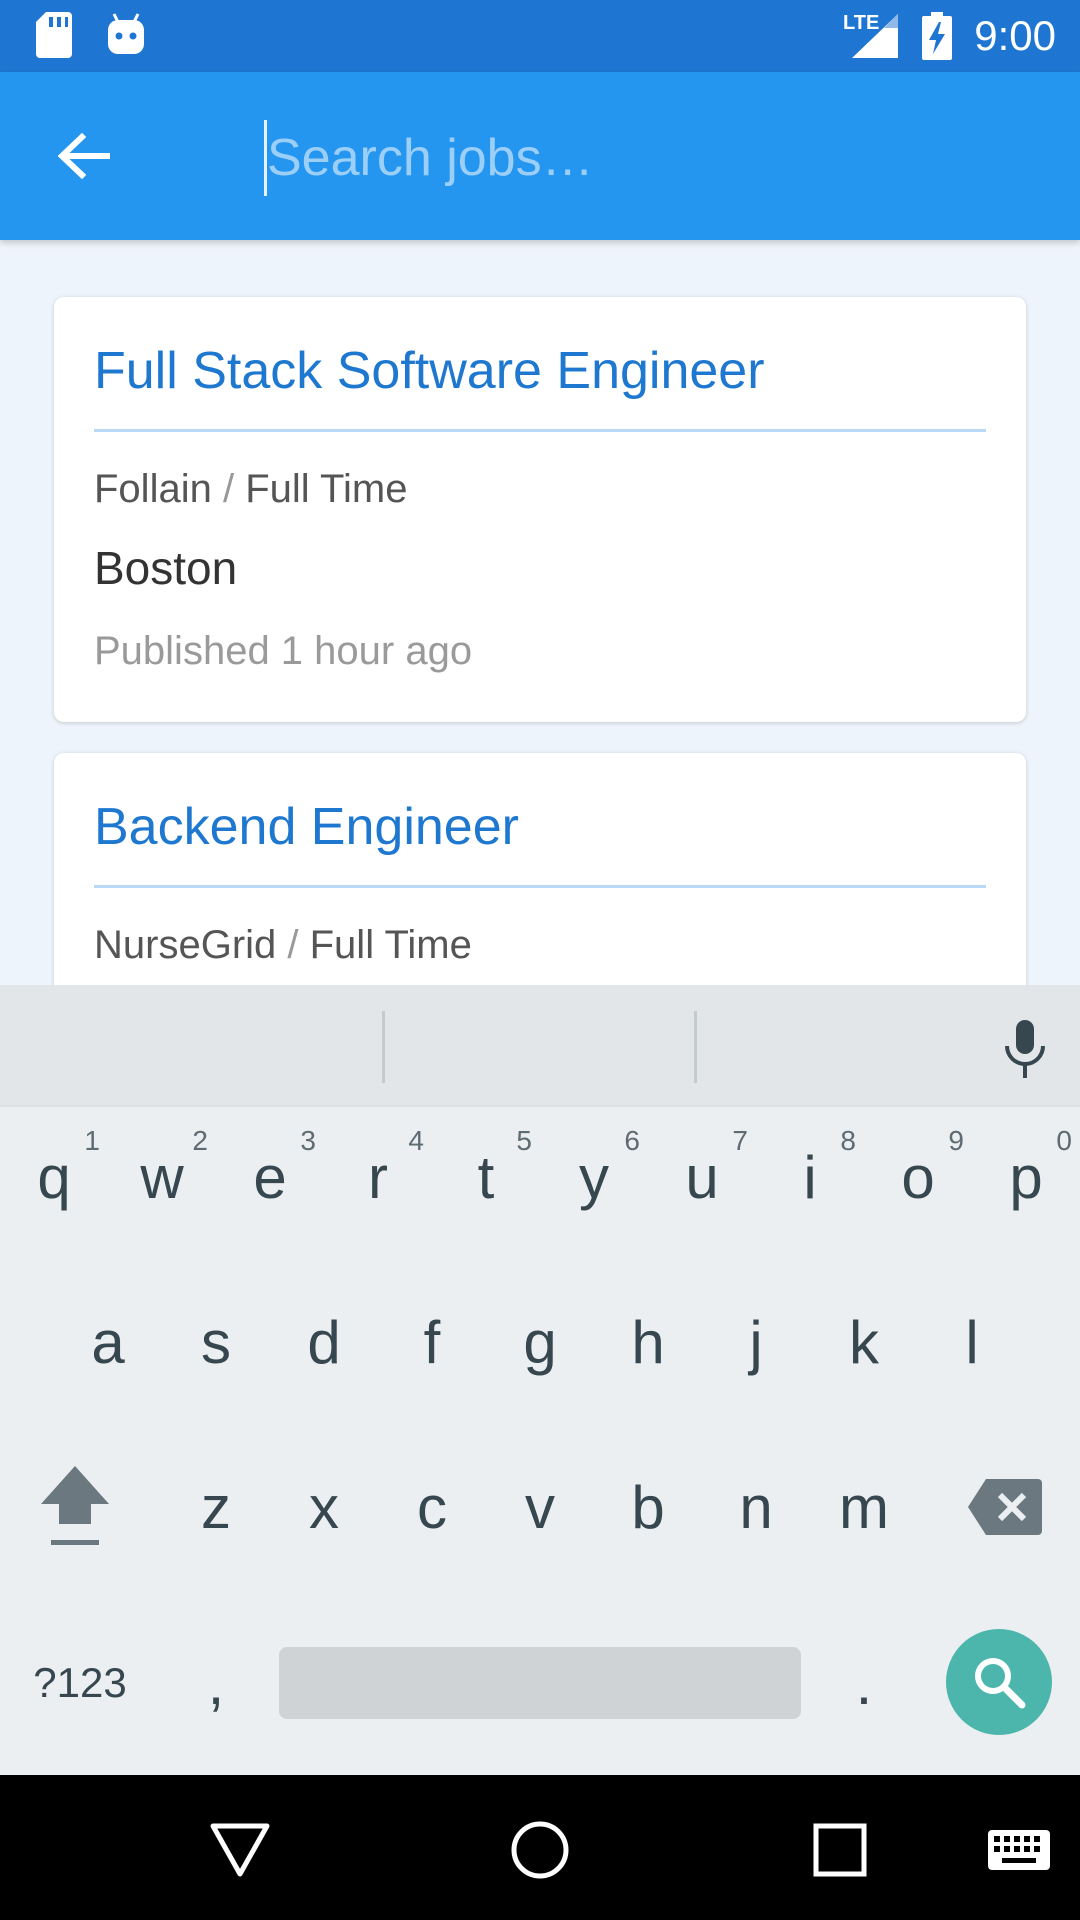 The image size is (1080, 1920). Describe the element at coordinates (378, 1177) in the screenshot. I see `key-r: r4` at that location.